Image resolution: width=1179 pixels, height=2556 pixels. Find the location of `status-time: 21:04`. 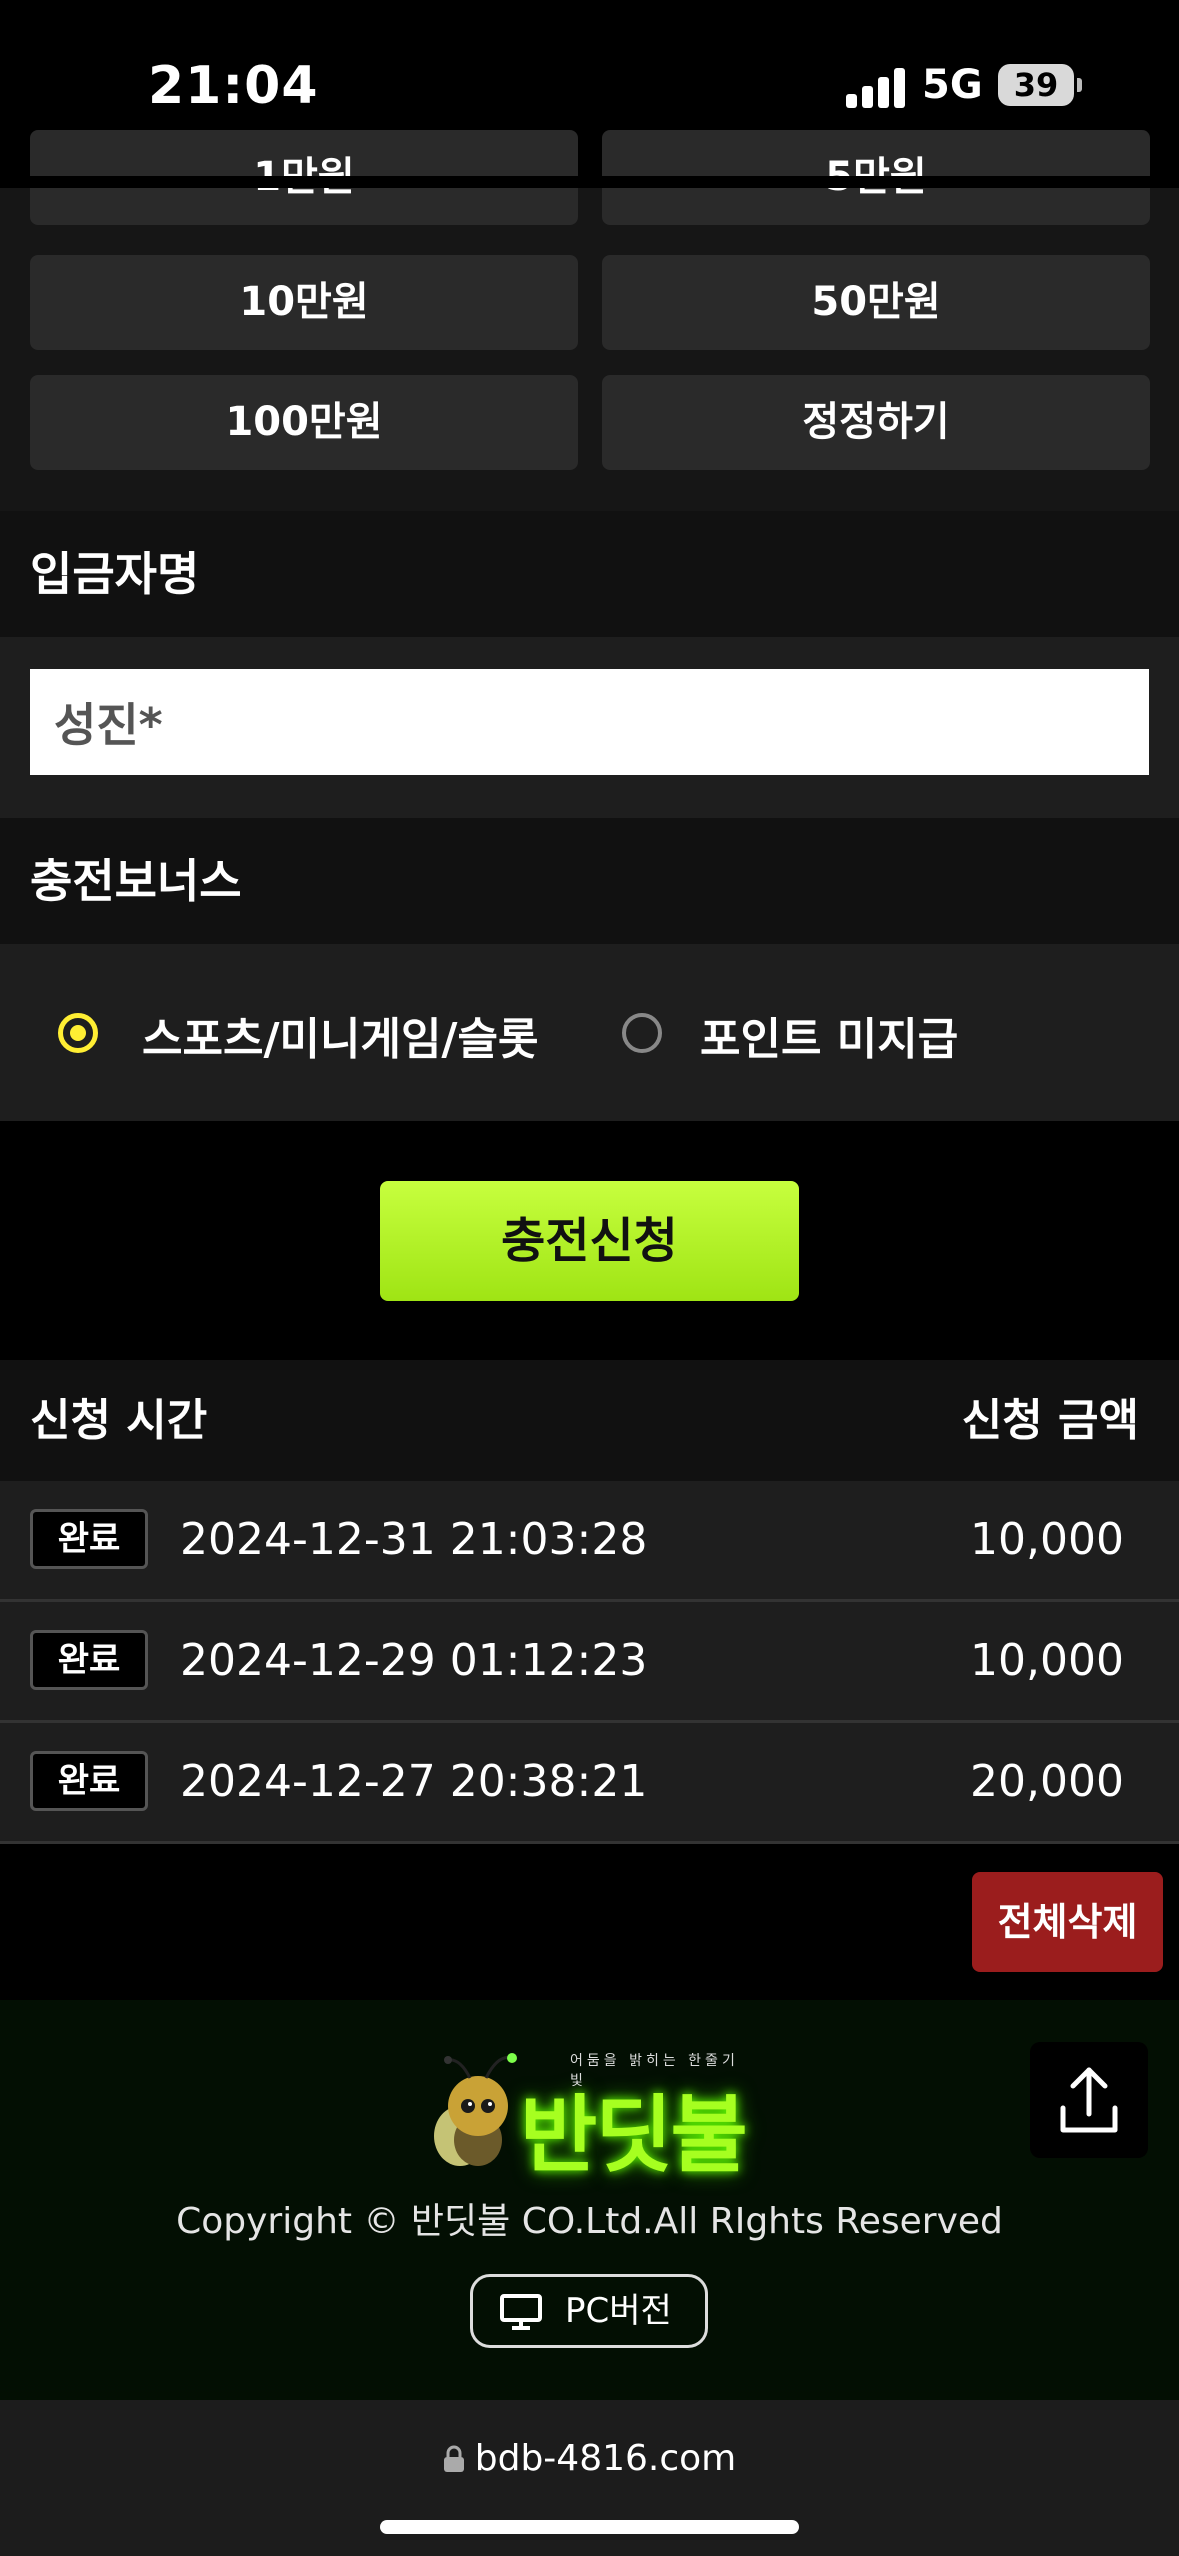

status-time: 21:04 is located at coordinates (233, 86).